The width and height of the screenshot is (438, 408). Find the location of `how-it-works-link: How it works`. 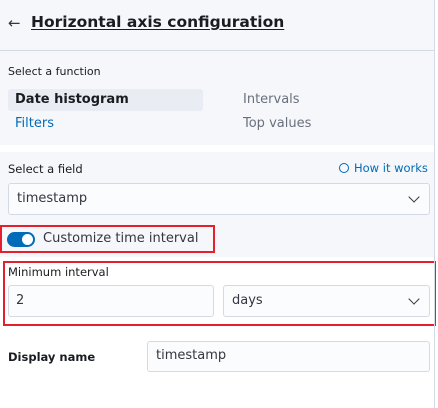

how-it-works-link: How it works is located at coordinates (383, 168).